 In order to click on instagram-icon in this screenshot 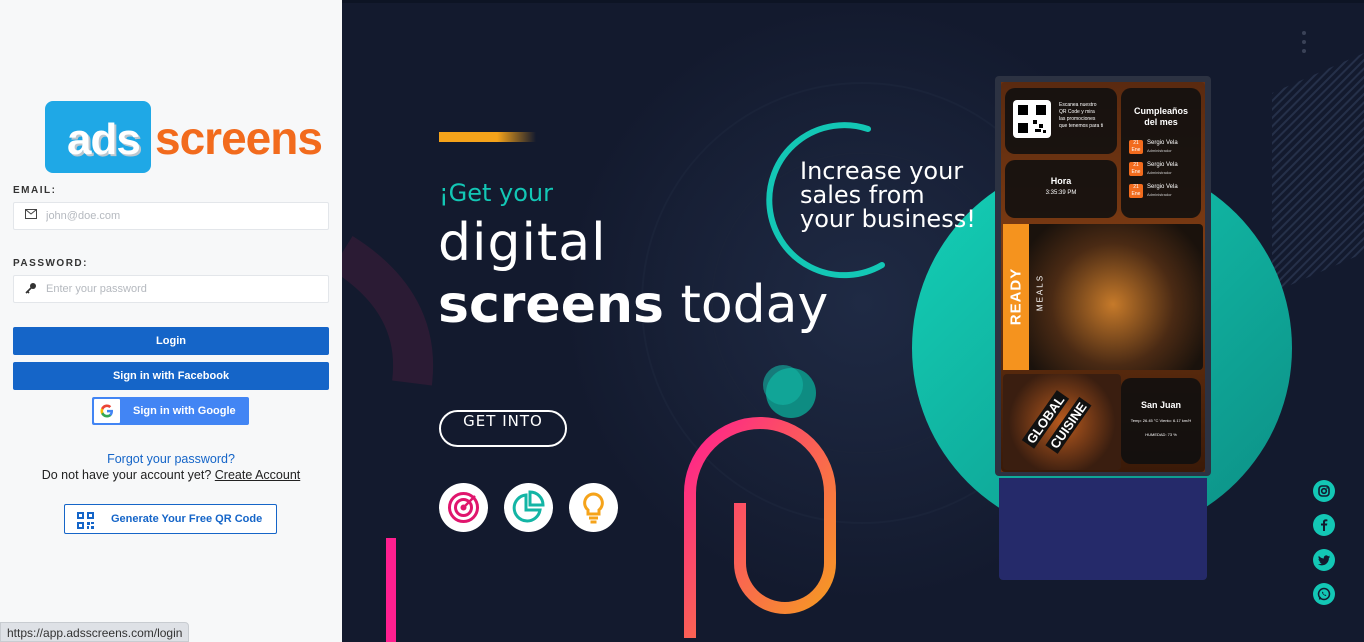, I will do `click(1324, 491)`.